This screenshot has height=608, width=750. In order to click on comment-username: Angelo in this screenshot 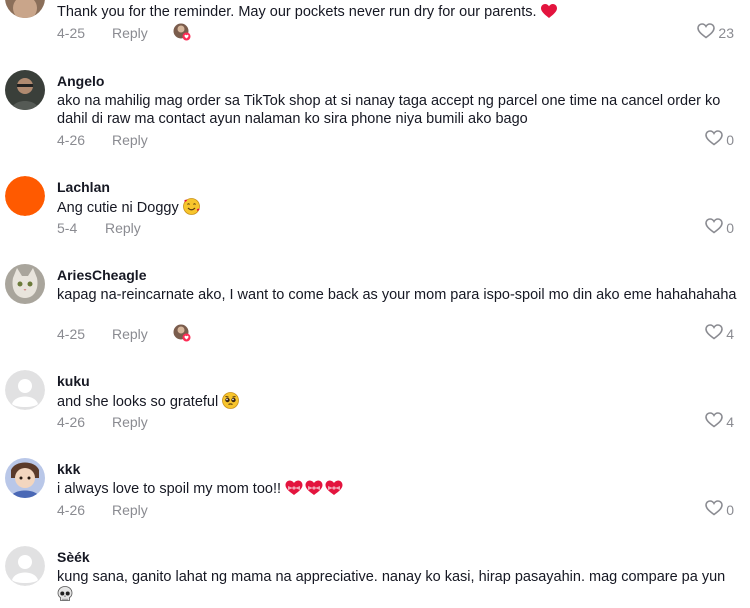, I will do `click(398, 81)`.